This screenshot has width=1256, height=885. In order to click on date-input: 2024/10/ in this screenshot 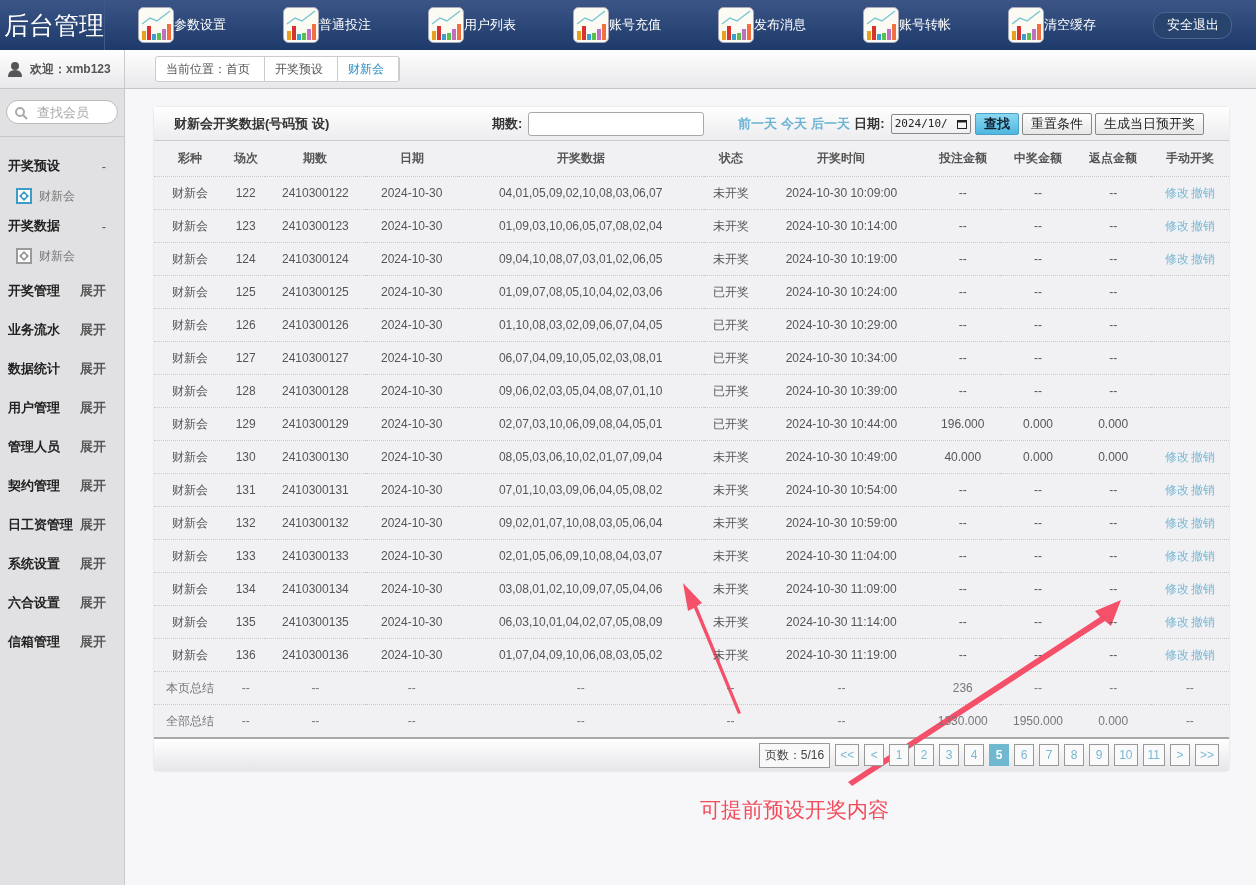, I will do `click(930, 123)`.